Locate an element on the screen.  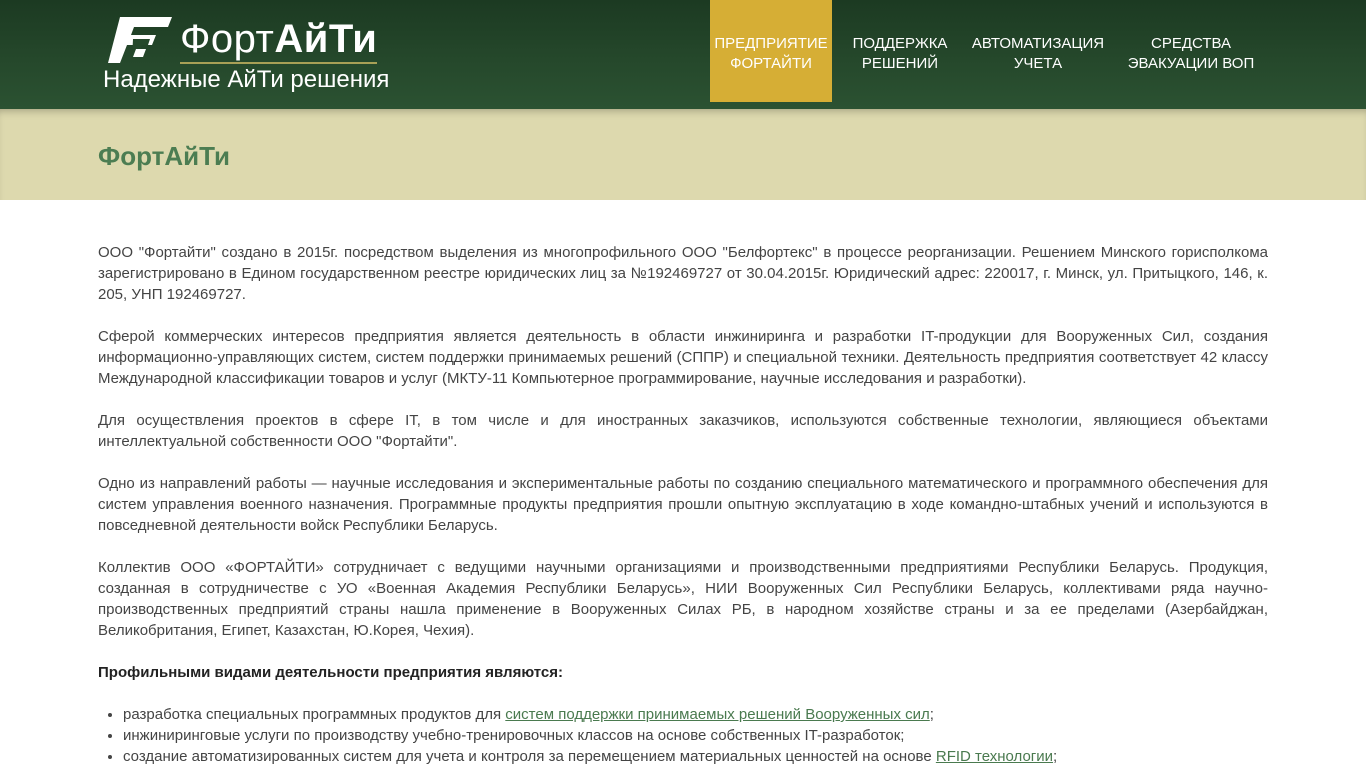
rfid-technology-link: RFID технологии is located at coordinates (994, 756).